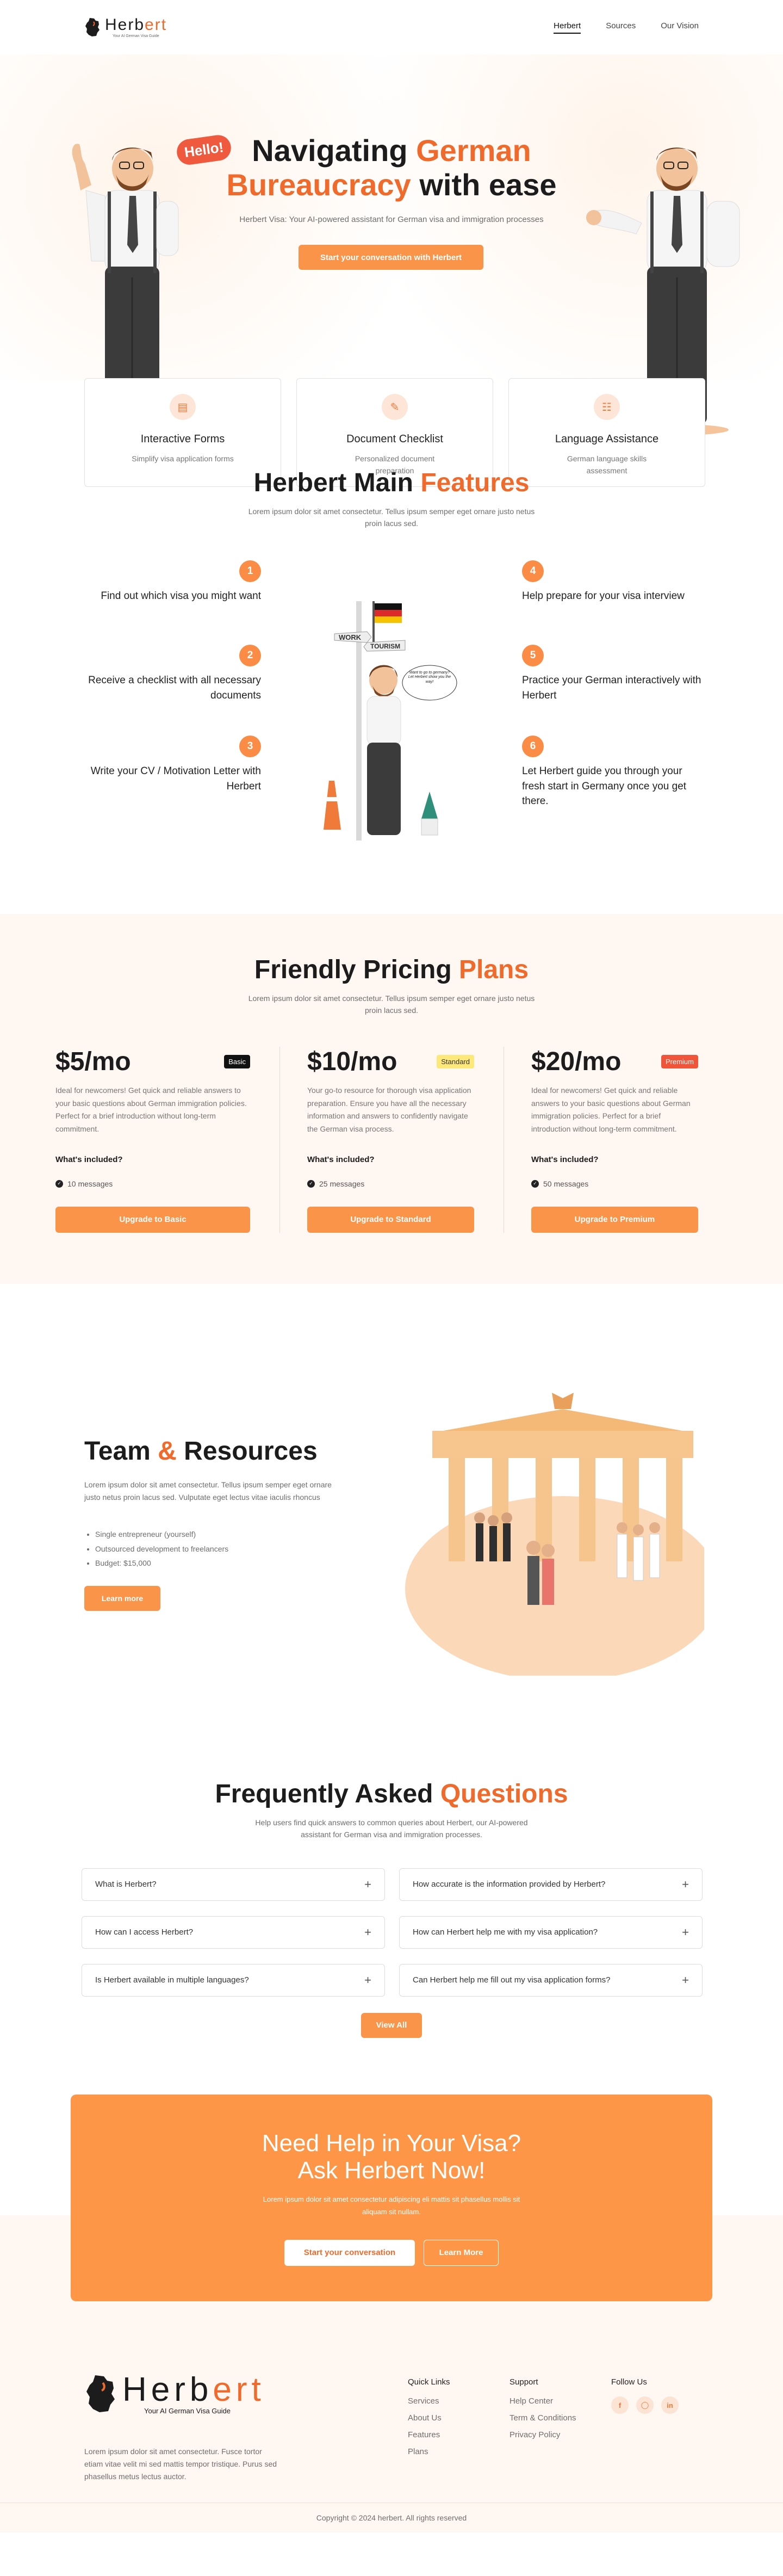  Describe the element at coordinates (318, 185) in the screenshot. I see `hero-title-highlight-2: Bureaucracy` at that location.